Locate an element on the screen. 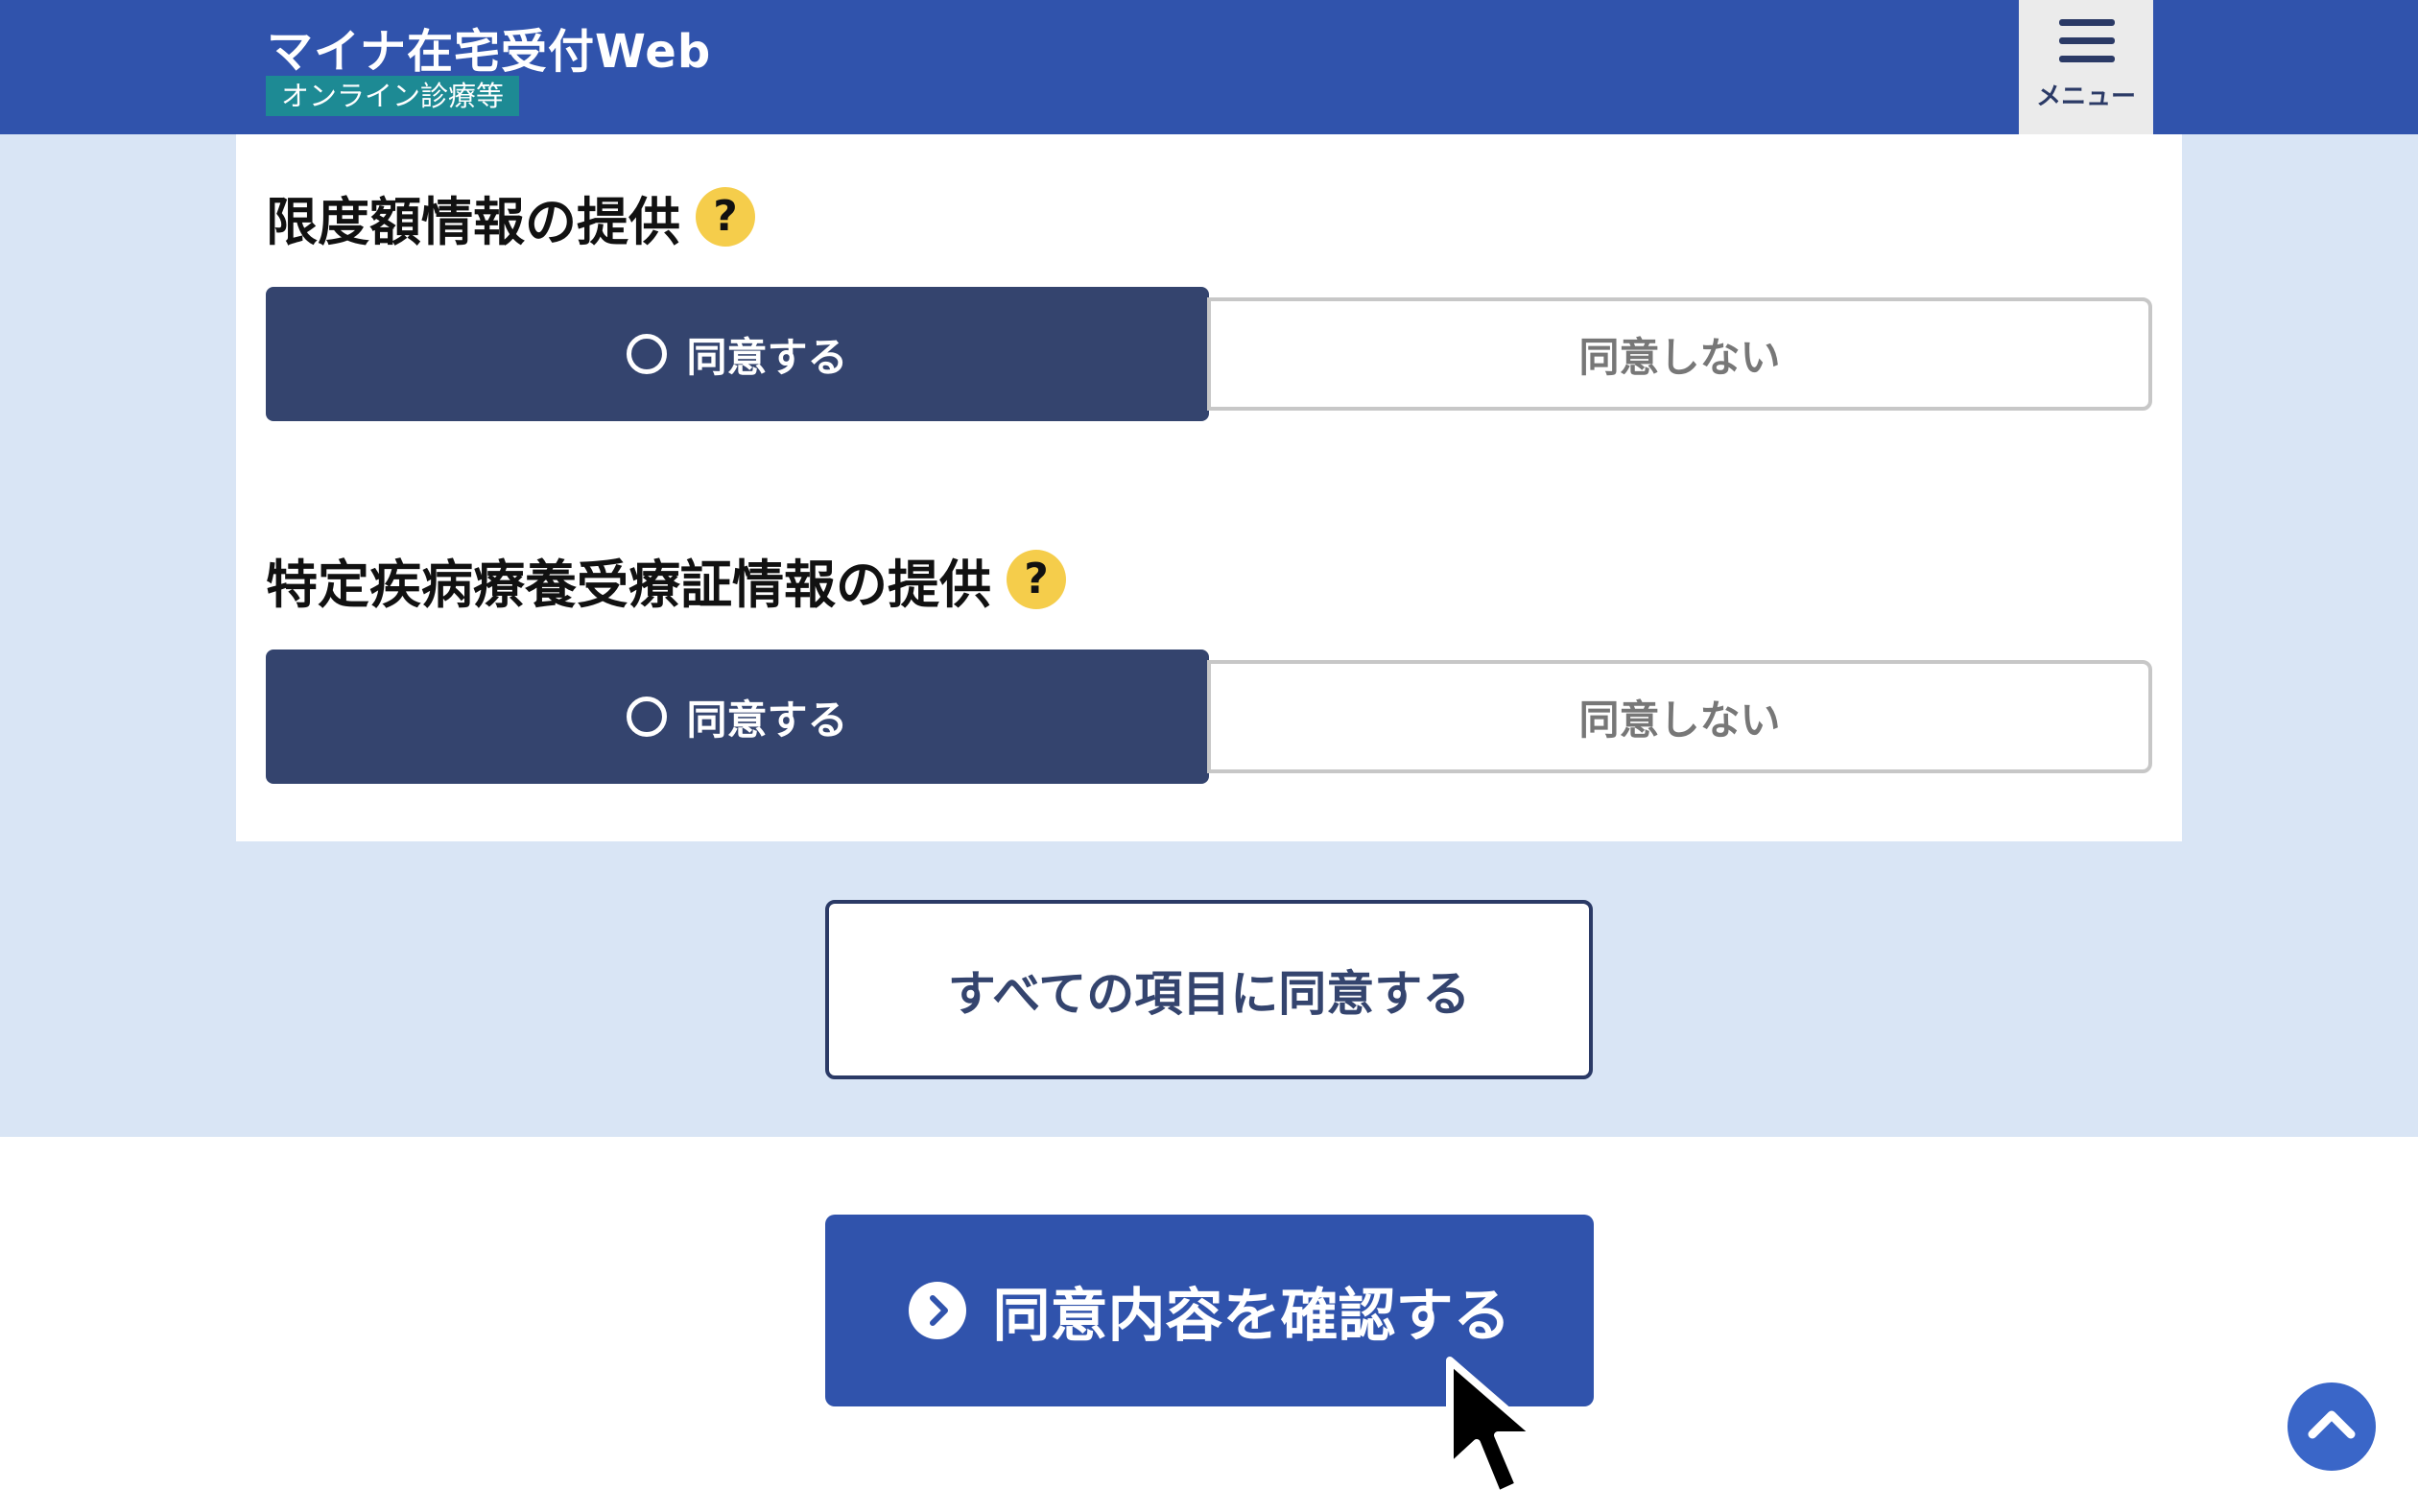 Image resolution: width=2418 pixels, height=1512 pixels. disagree-option-limit-amount: 同意しない is located at coordinates (1680, 354).